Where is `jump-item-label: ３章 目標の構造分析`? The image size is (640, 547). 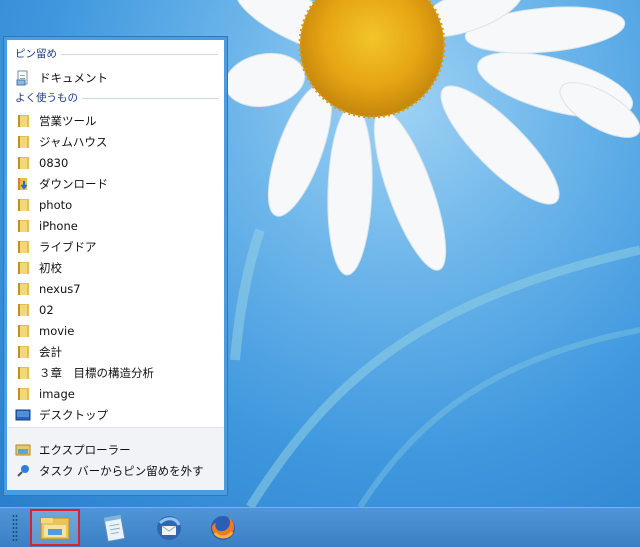
jump-item-label: ３章 目標の構造分析 is located at coordinates (96, 373).